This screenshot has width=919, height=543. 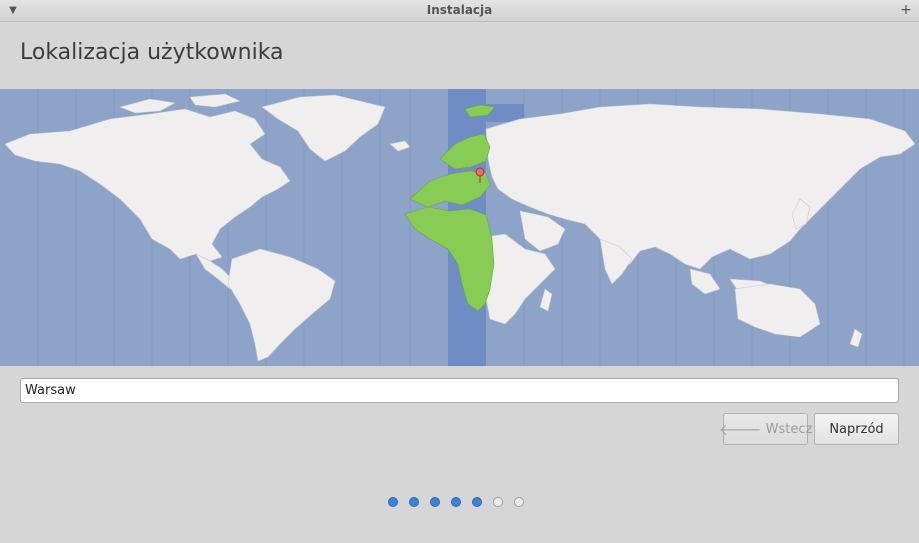 I want to click on back-button-label: Wstecz, so click(x=789, y=429).